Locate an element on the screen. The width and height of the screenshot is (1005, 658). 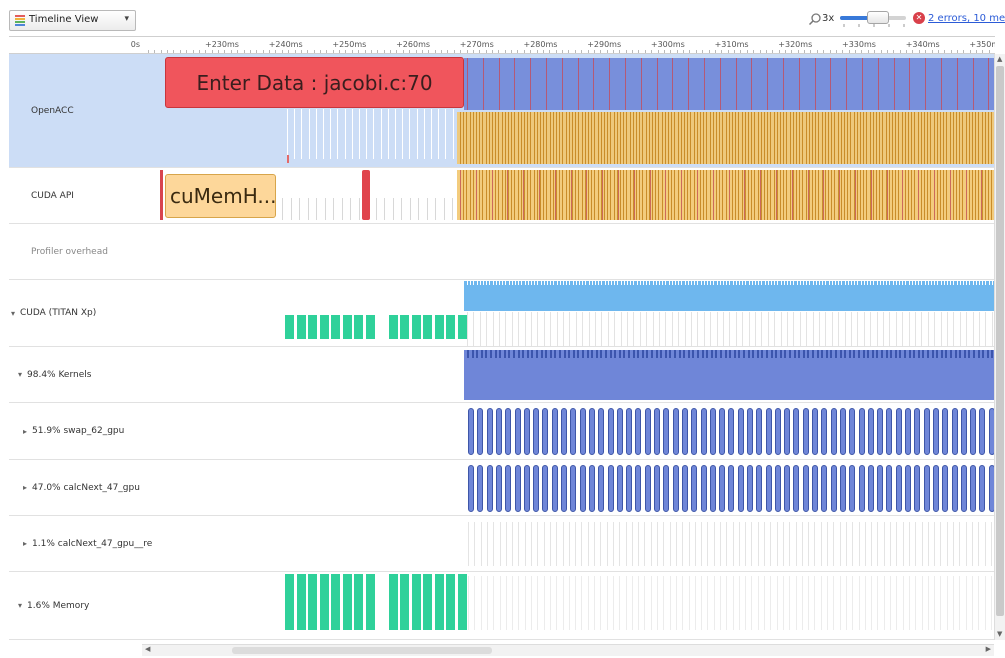
timeline-row-label: CUDA API is located at coordinates (75, 195).